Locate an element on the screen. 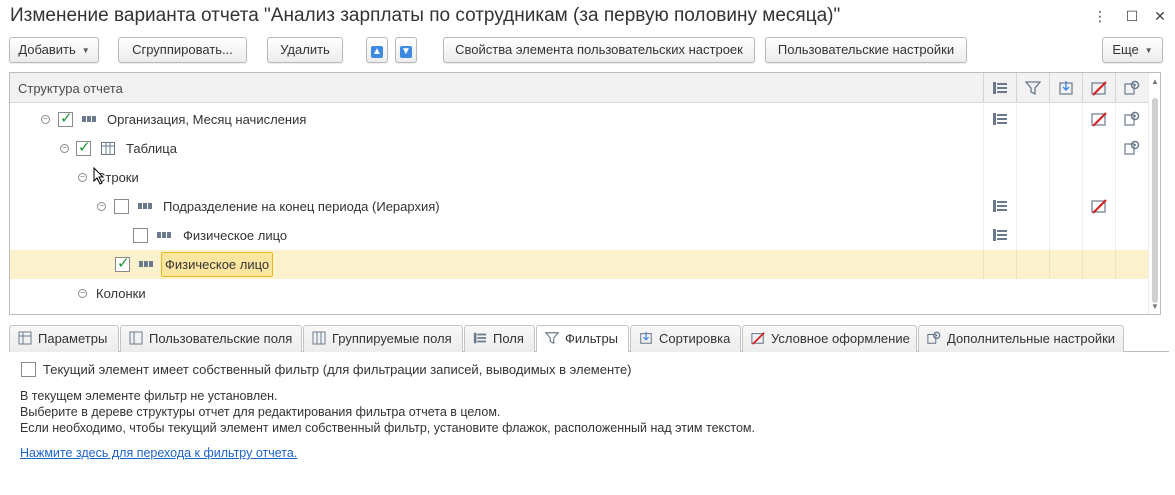  user-settings-button: Пользовательские настройки is located at coordinates (866, 50).